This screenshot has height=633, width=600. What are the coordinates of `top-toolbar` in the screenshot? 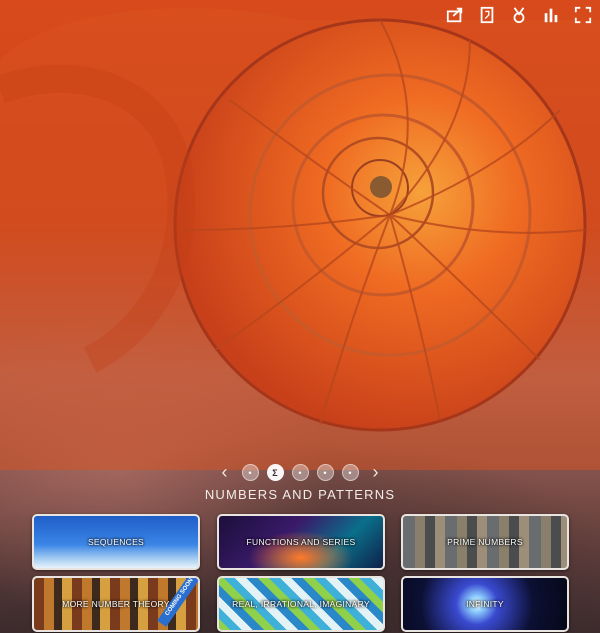 It's located at (519, 15).